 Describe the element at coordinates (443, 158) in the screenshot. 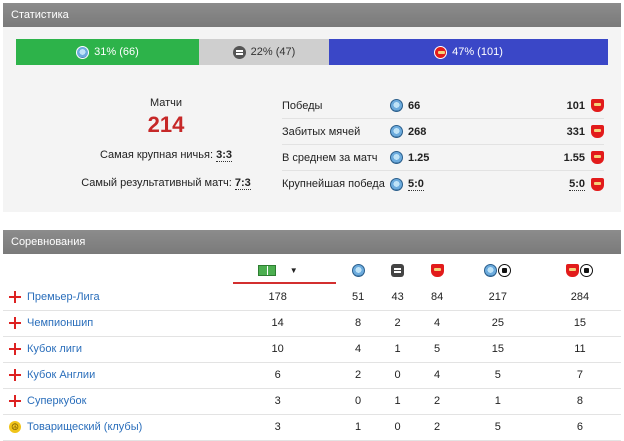

I see `average-row: В среднем за матч 1.25 1.55` at that location.